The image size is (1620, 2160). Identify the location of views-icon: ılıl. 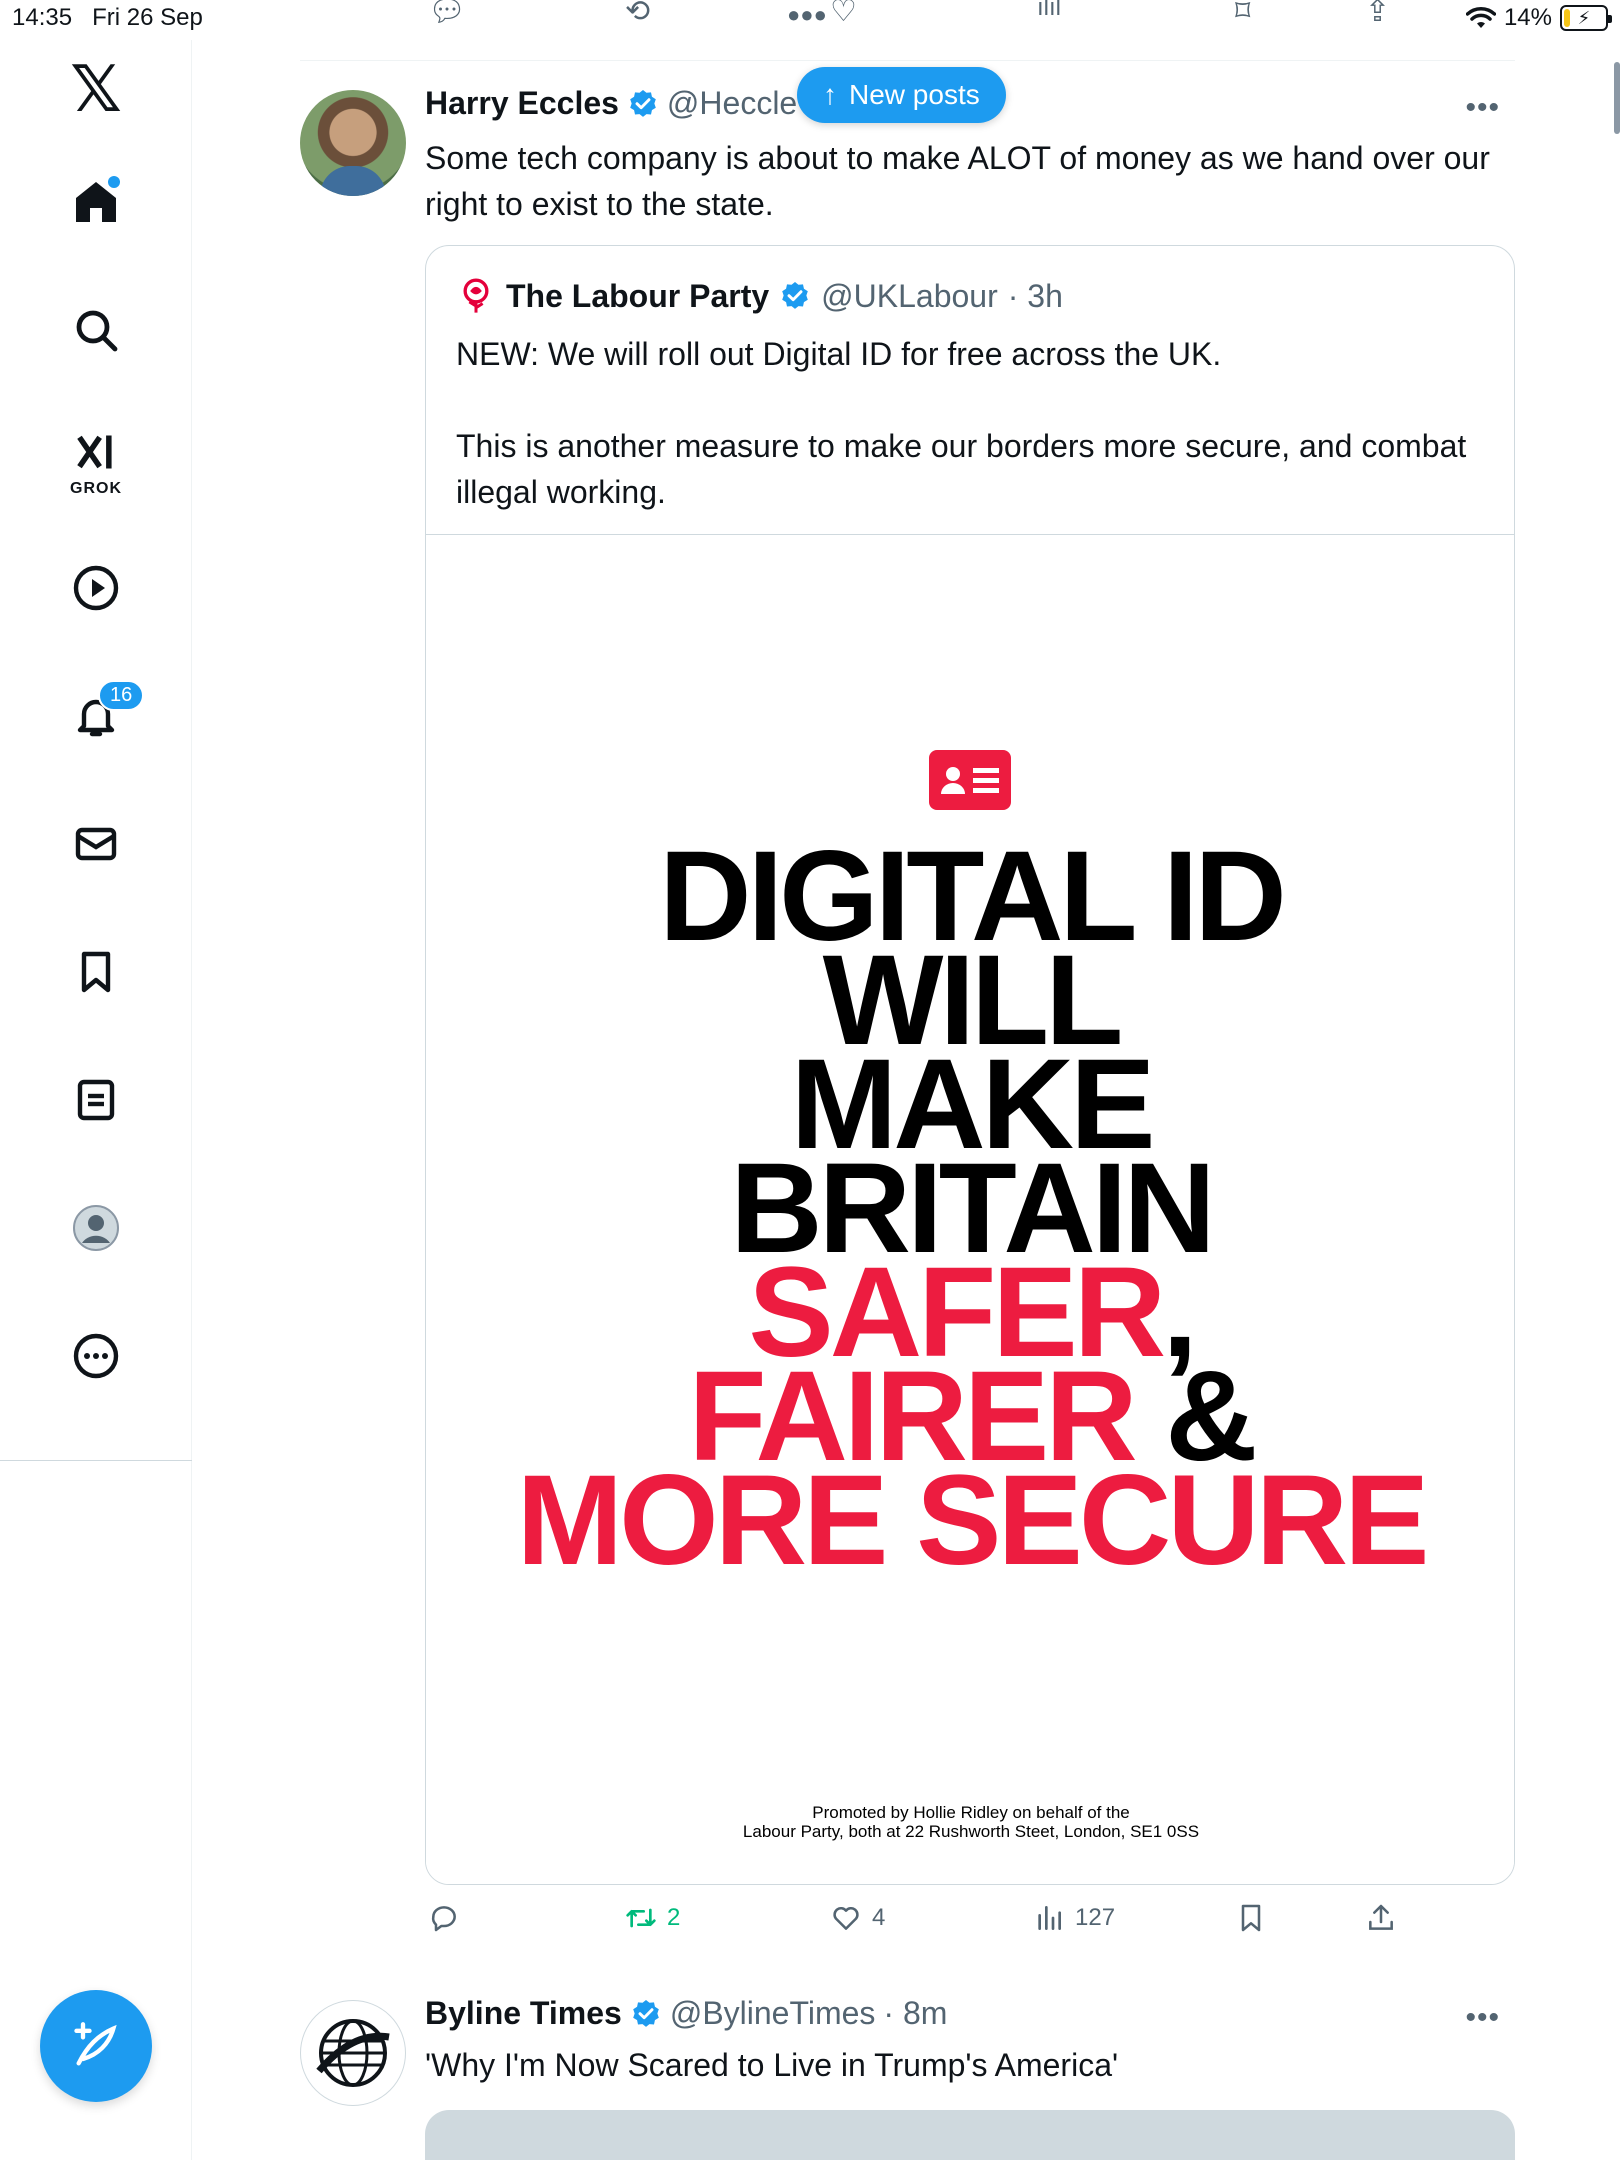
(1049, 11).